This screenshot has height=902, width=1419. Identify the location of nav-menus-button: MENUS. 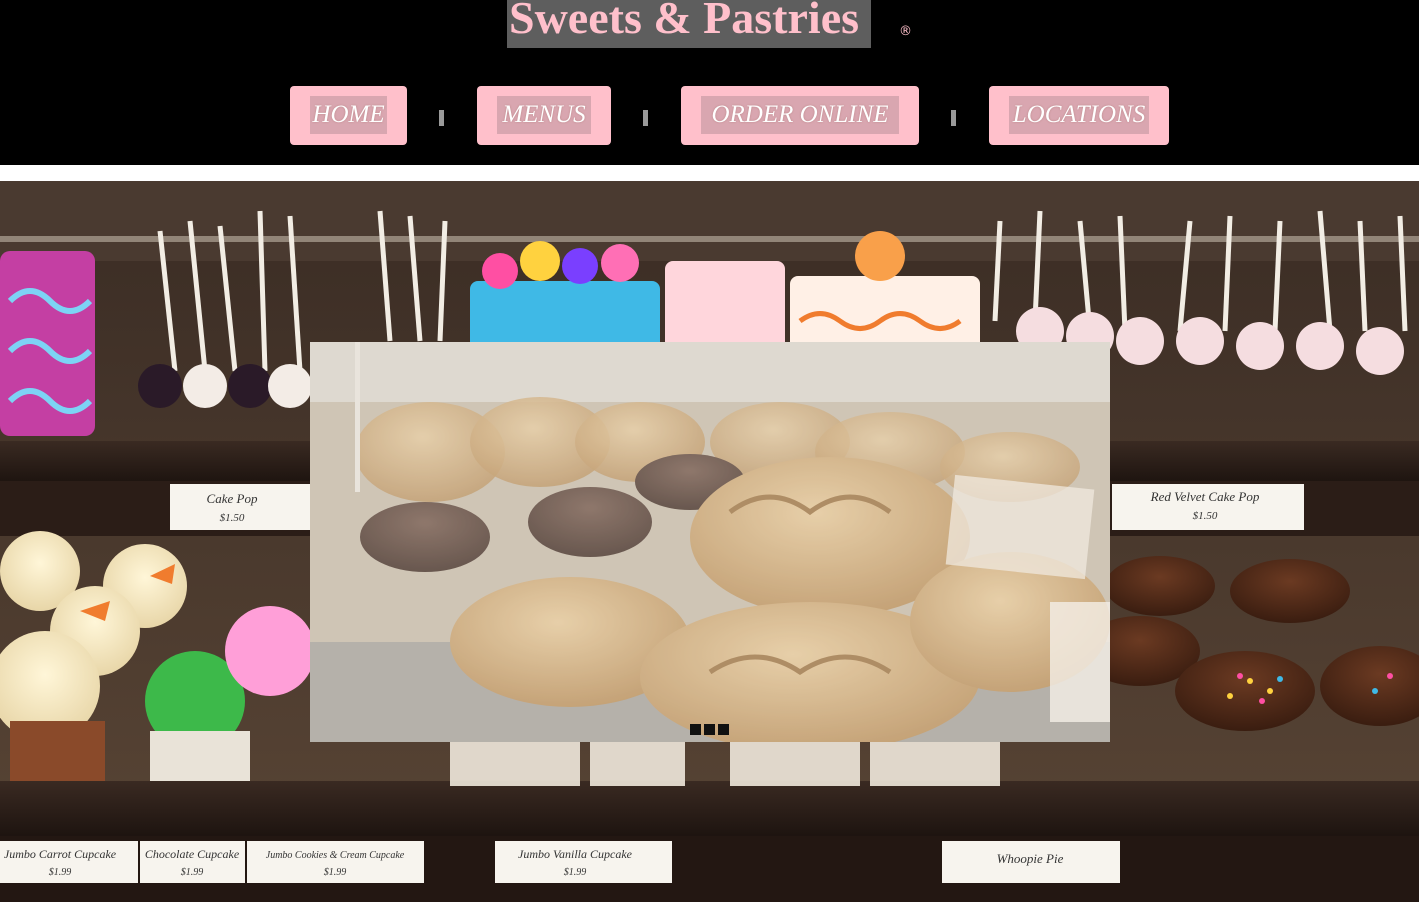
(544, 115).